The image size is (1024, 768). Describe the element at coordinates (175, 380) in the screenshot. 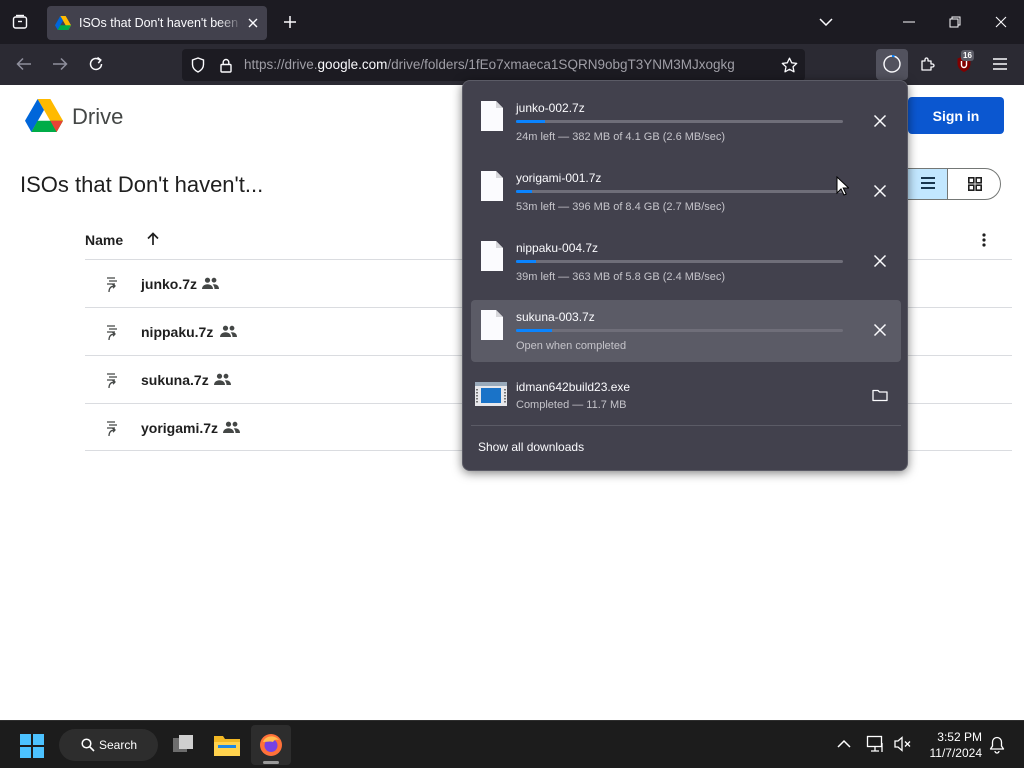

I see `file-name: sukuna.7z` at that location.